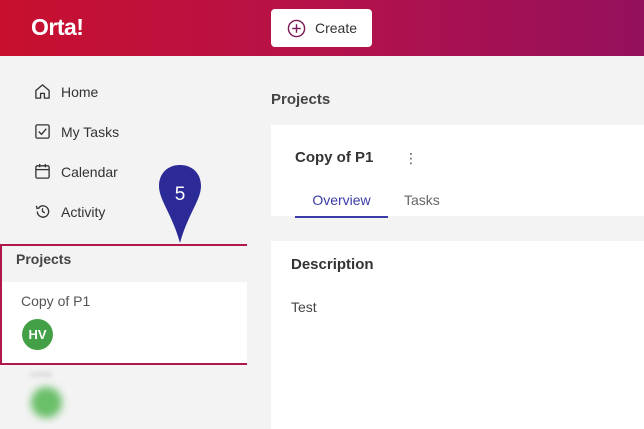  Describe the element at coordinates (332, 264) in the screenshot. I see `description-title: Description` at that location.